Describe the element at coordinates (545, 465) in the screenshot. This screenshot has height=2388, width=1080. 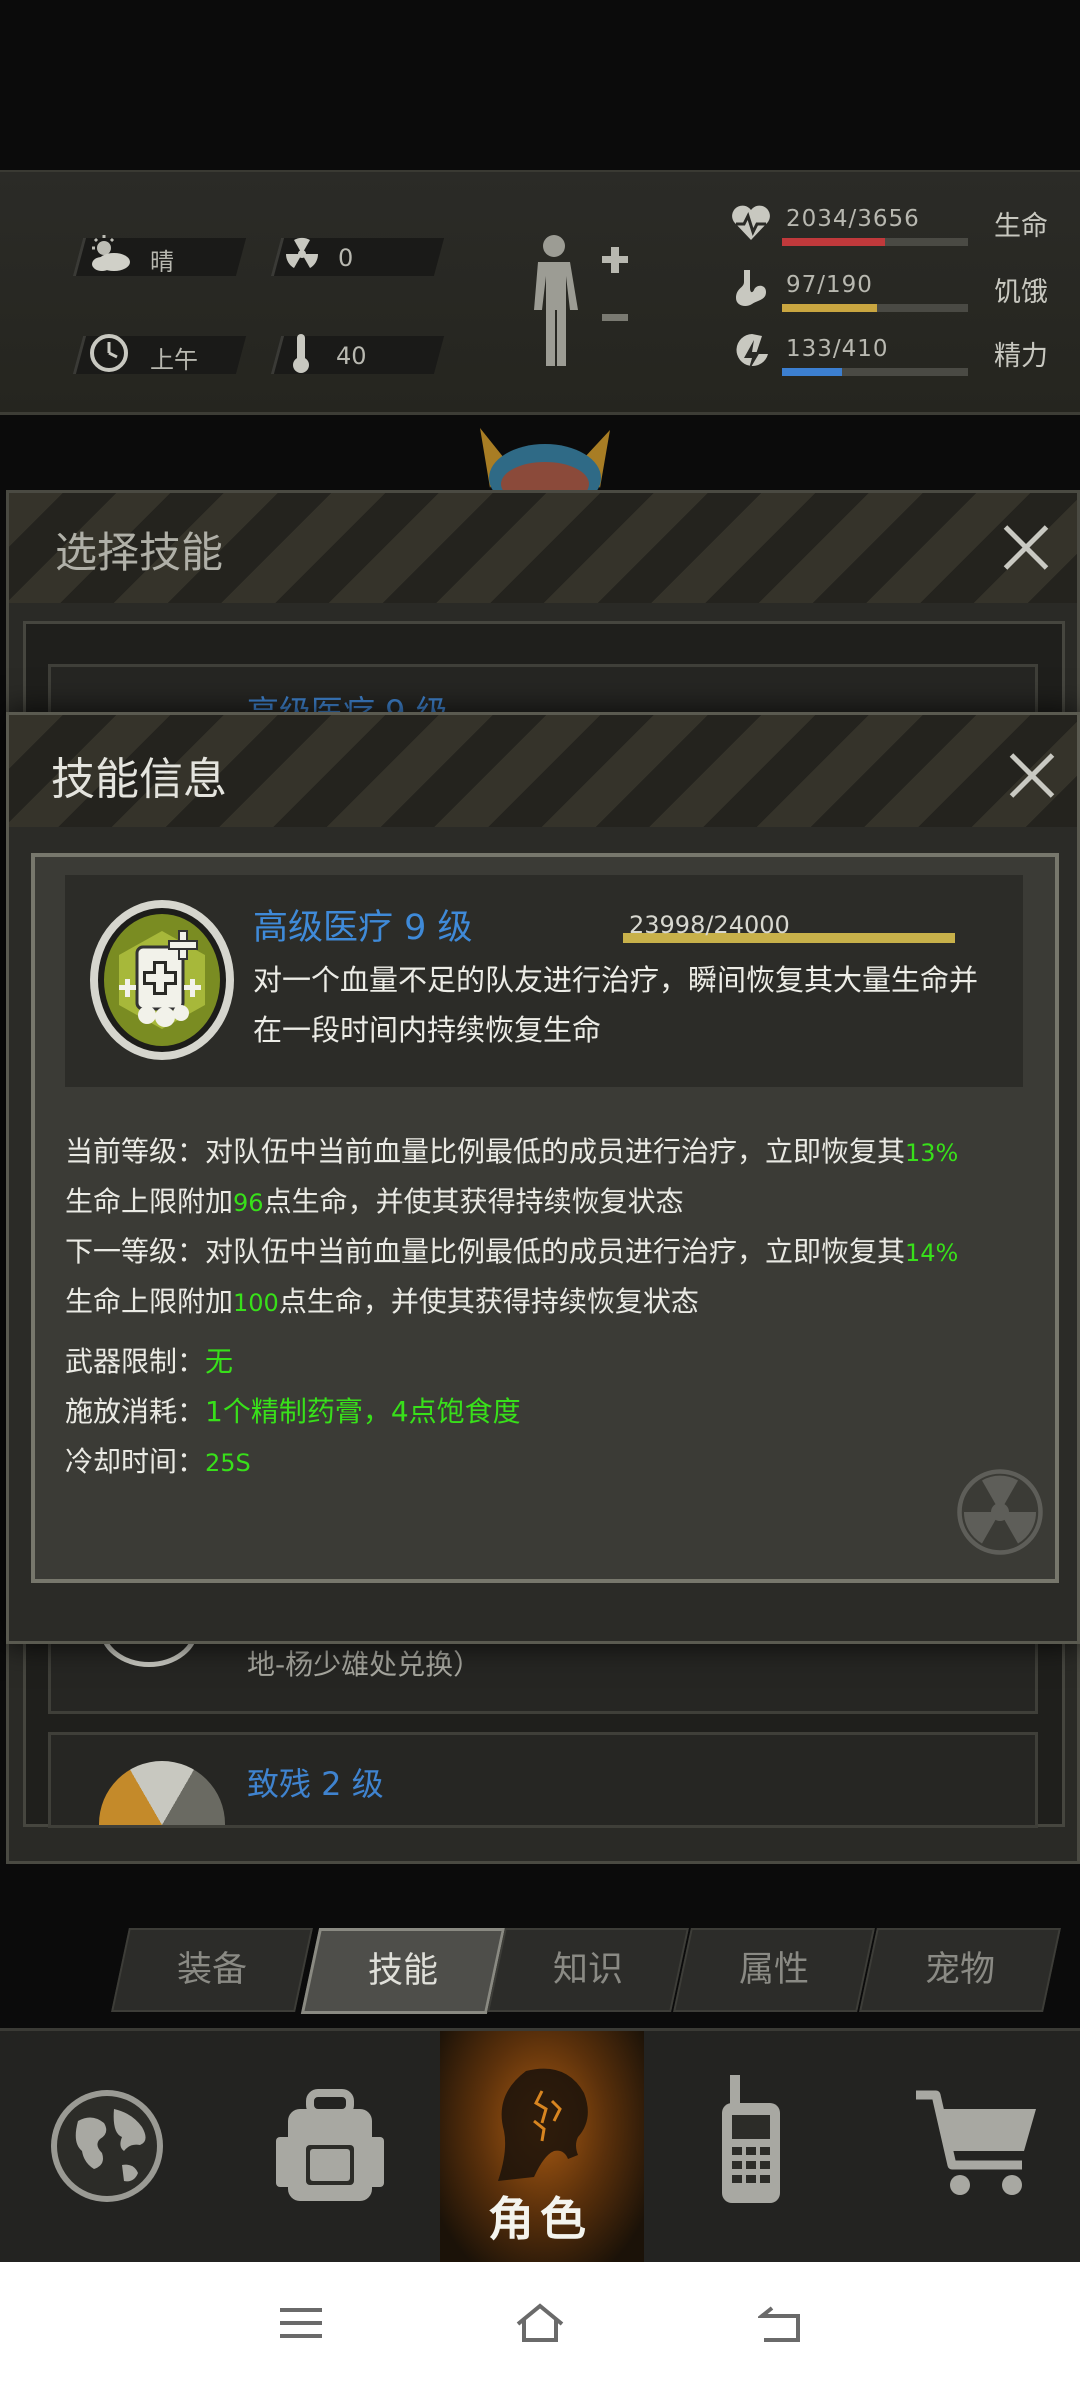
I see `character-avatar` at that location.